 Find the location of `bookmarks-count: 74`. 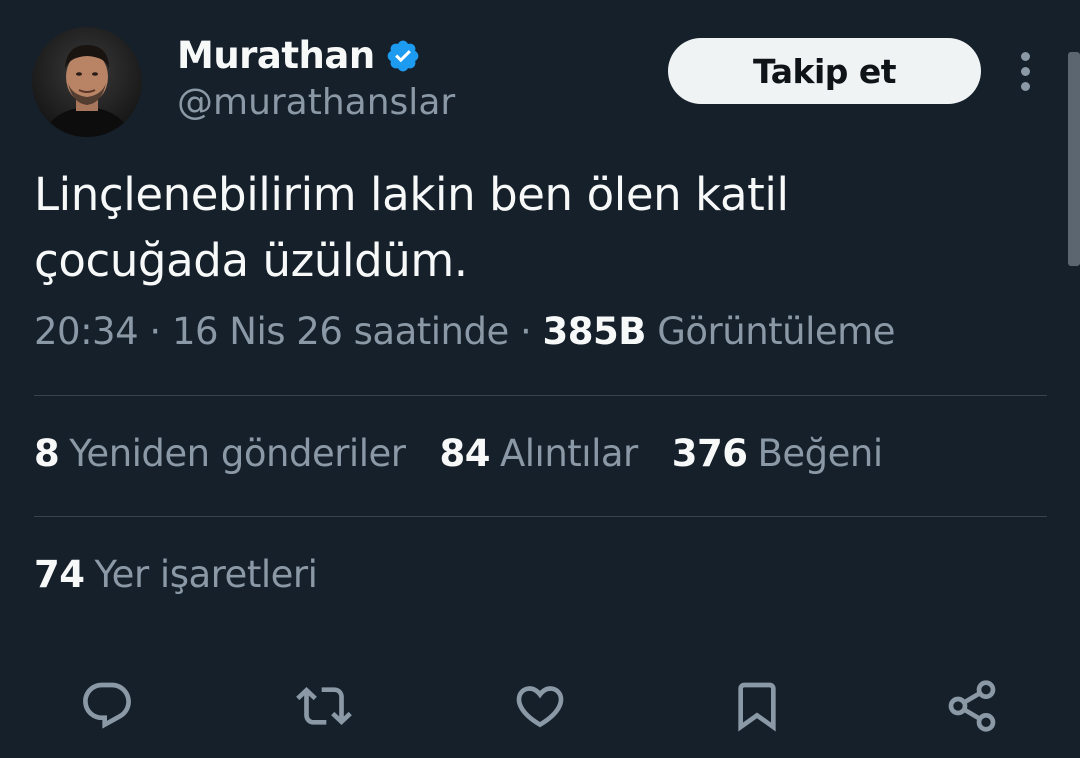

bookmarks-count: 74 is located at coordinates (59, 574).